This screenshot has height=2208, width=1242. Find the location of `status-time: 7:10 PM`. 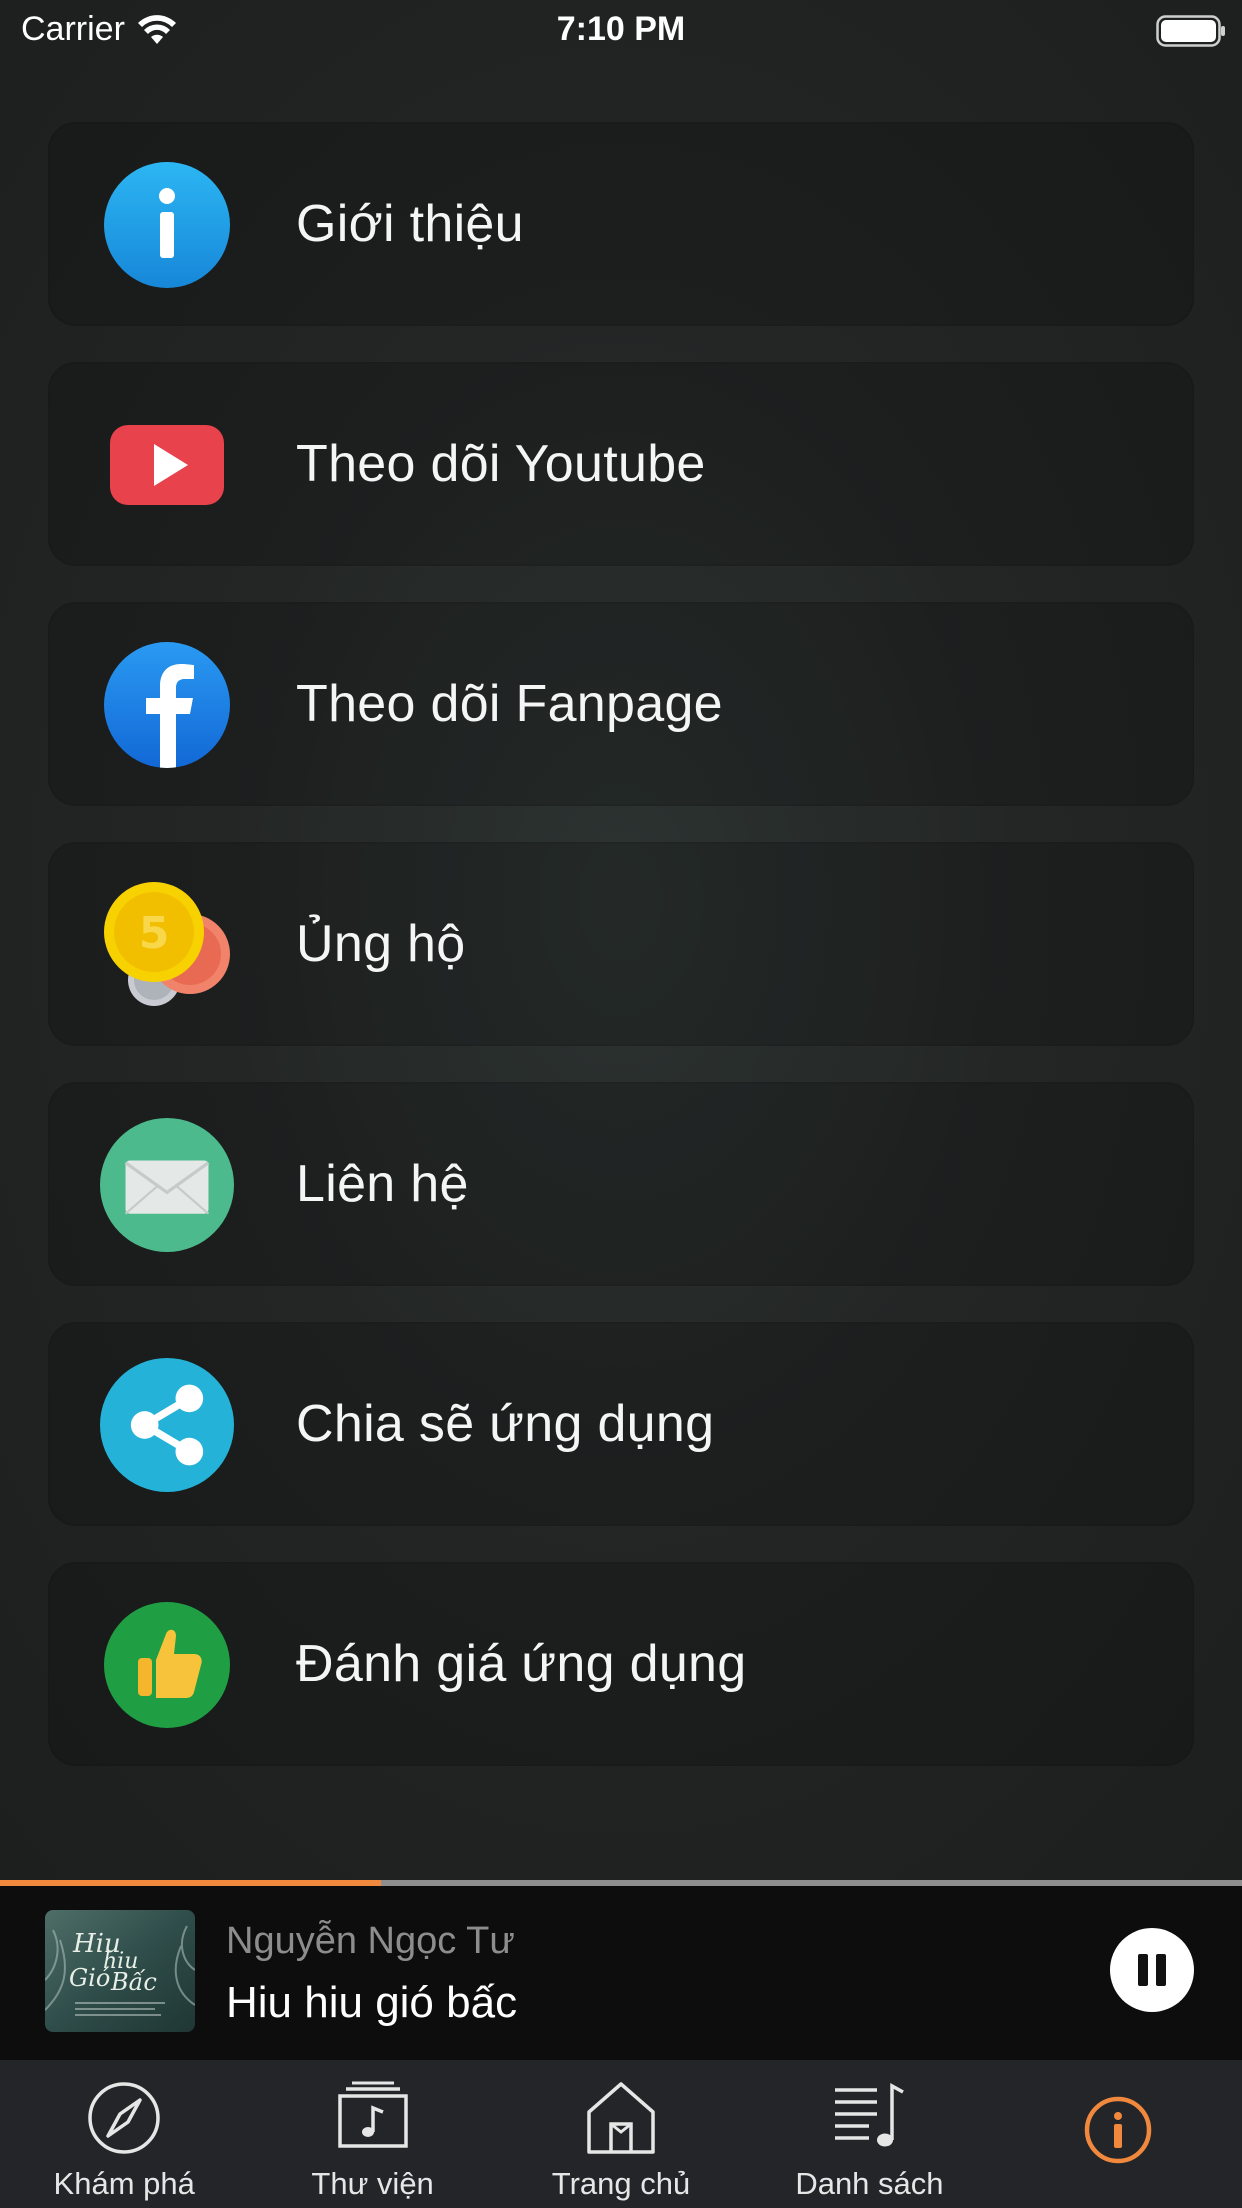

status-time: 7:10 PM is located at coordinates (621, 29).